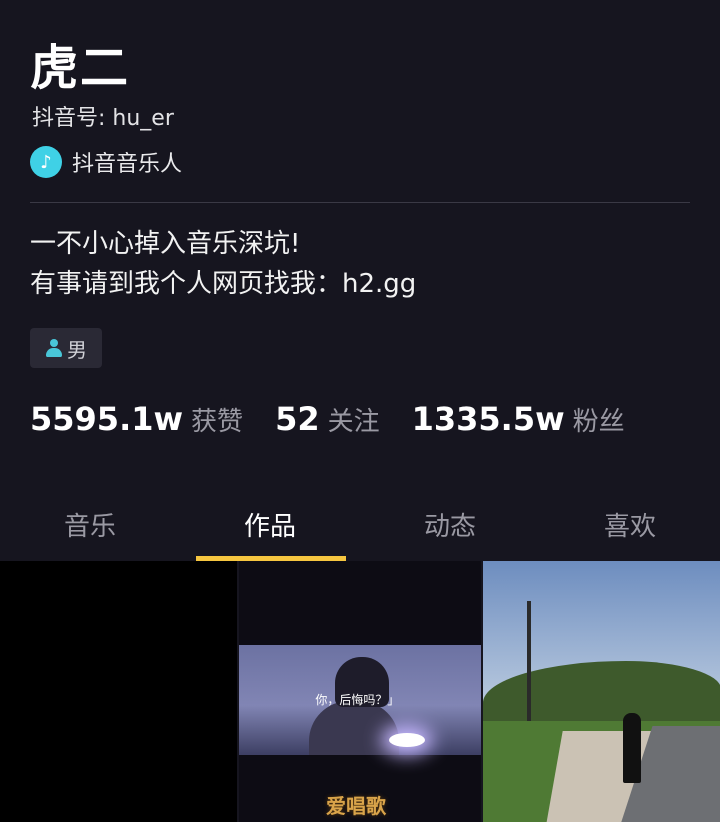  I want to click on bio: 一不小心掉入音乐深坑! 有事请到我个人网页找我：h2.gg, so click(223, 264).